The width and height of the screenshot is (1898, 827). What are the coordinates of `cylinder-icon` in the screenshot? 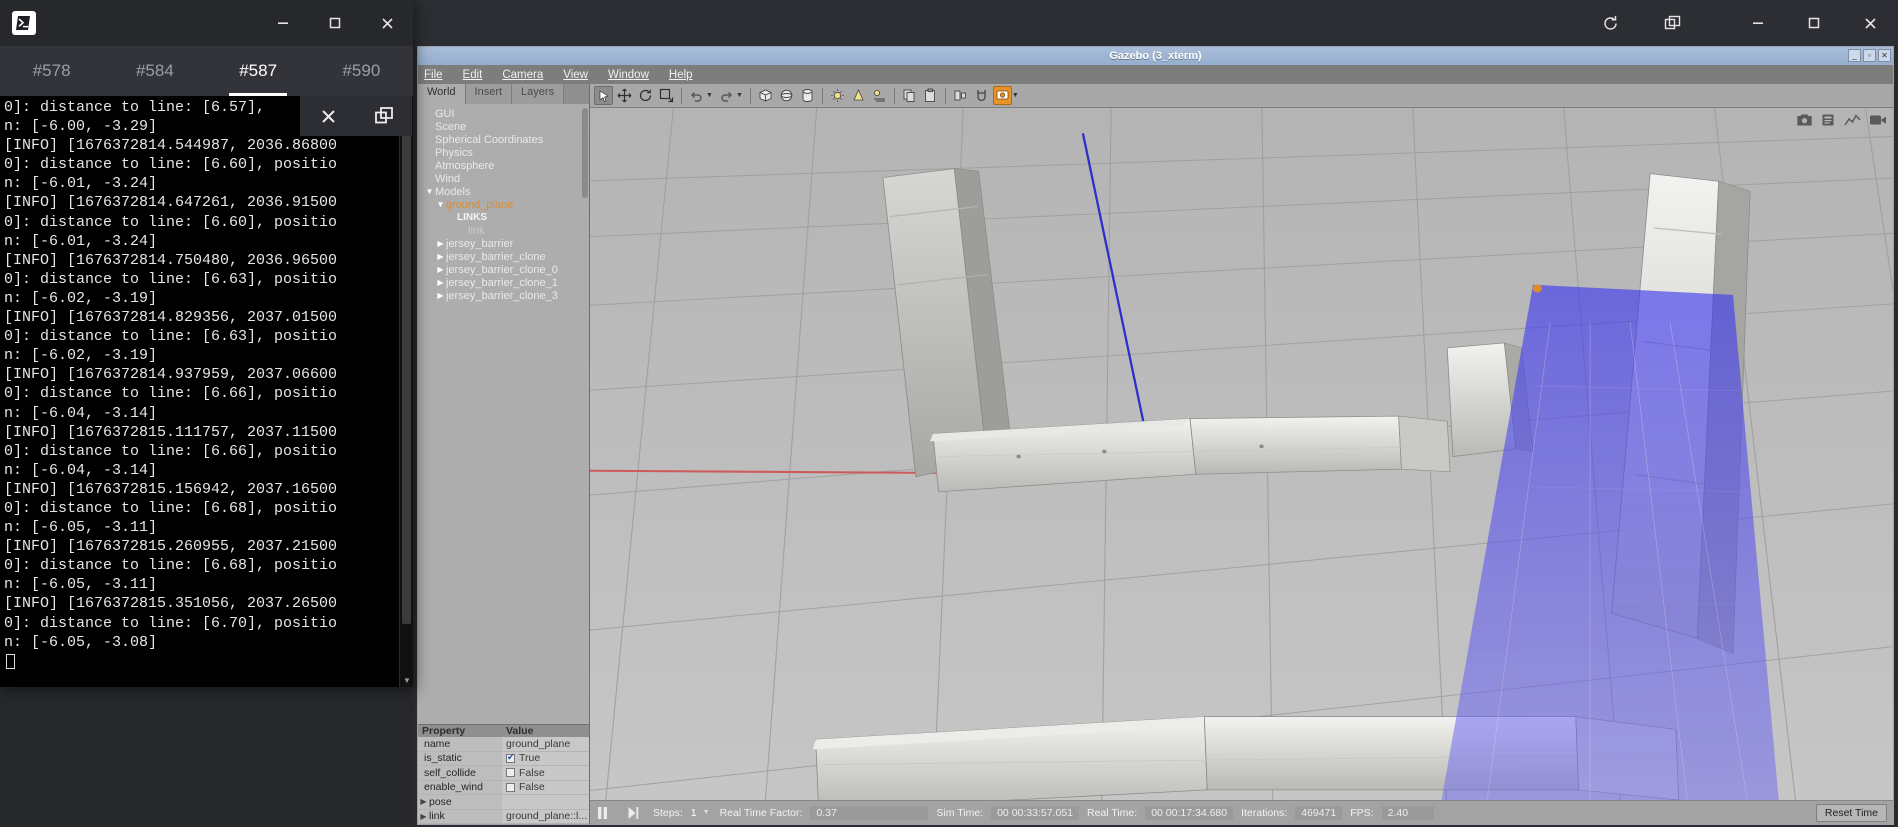 It's located at (807, 95).